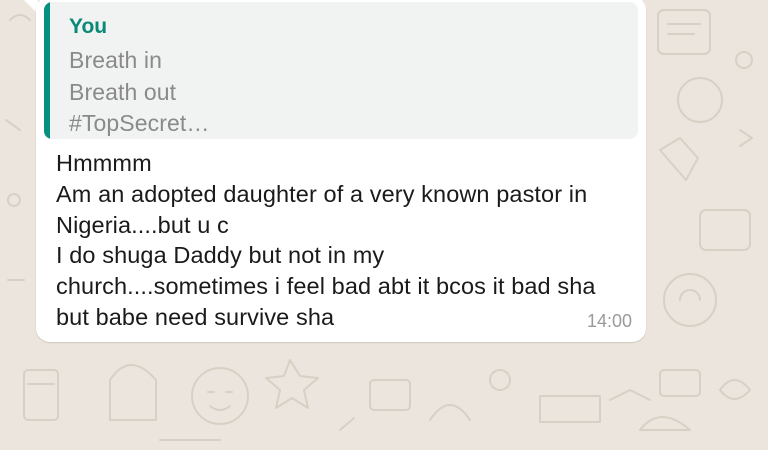 This screenshot has width=768, height=450. Describe the element at coordinates (104, 163) in the screenshot. I see `message-text-line: Hmmmm` at that location.